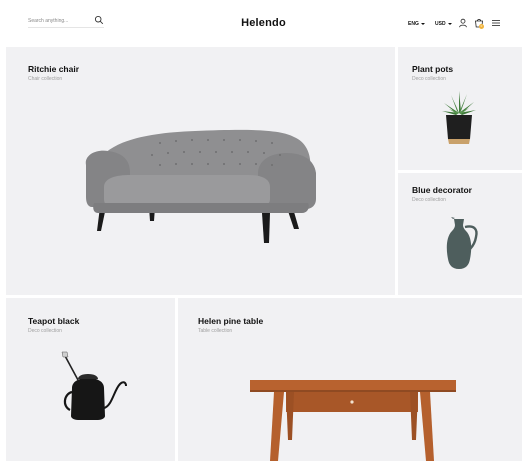 The image size is (527, 461). What do you see at coordinates (231, 321) in the screenshot?
I see `tile-title: Helen pine table` at bounding box center [231, 321].